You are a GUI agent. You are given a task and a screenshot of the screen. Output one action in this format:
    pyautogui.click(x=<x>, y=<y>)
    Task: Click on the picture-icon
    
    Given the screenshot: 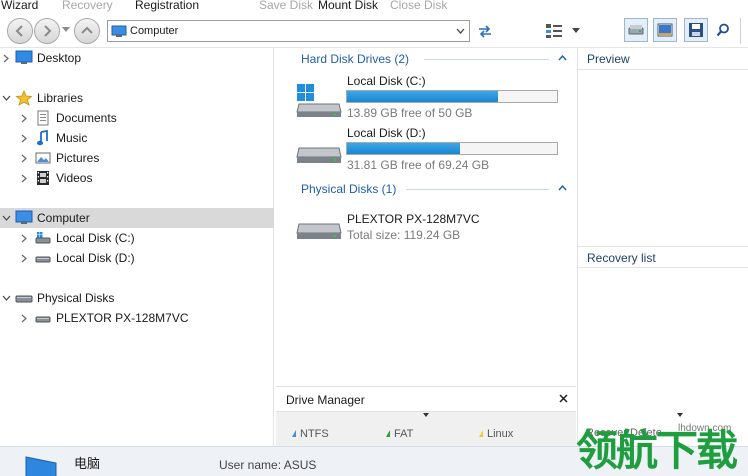 What is the action you would take?
    pyautogui.click(x=43, y=158)
    